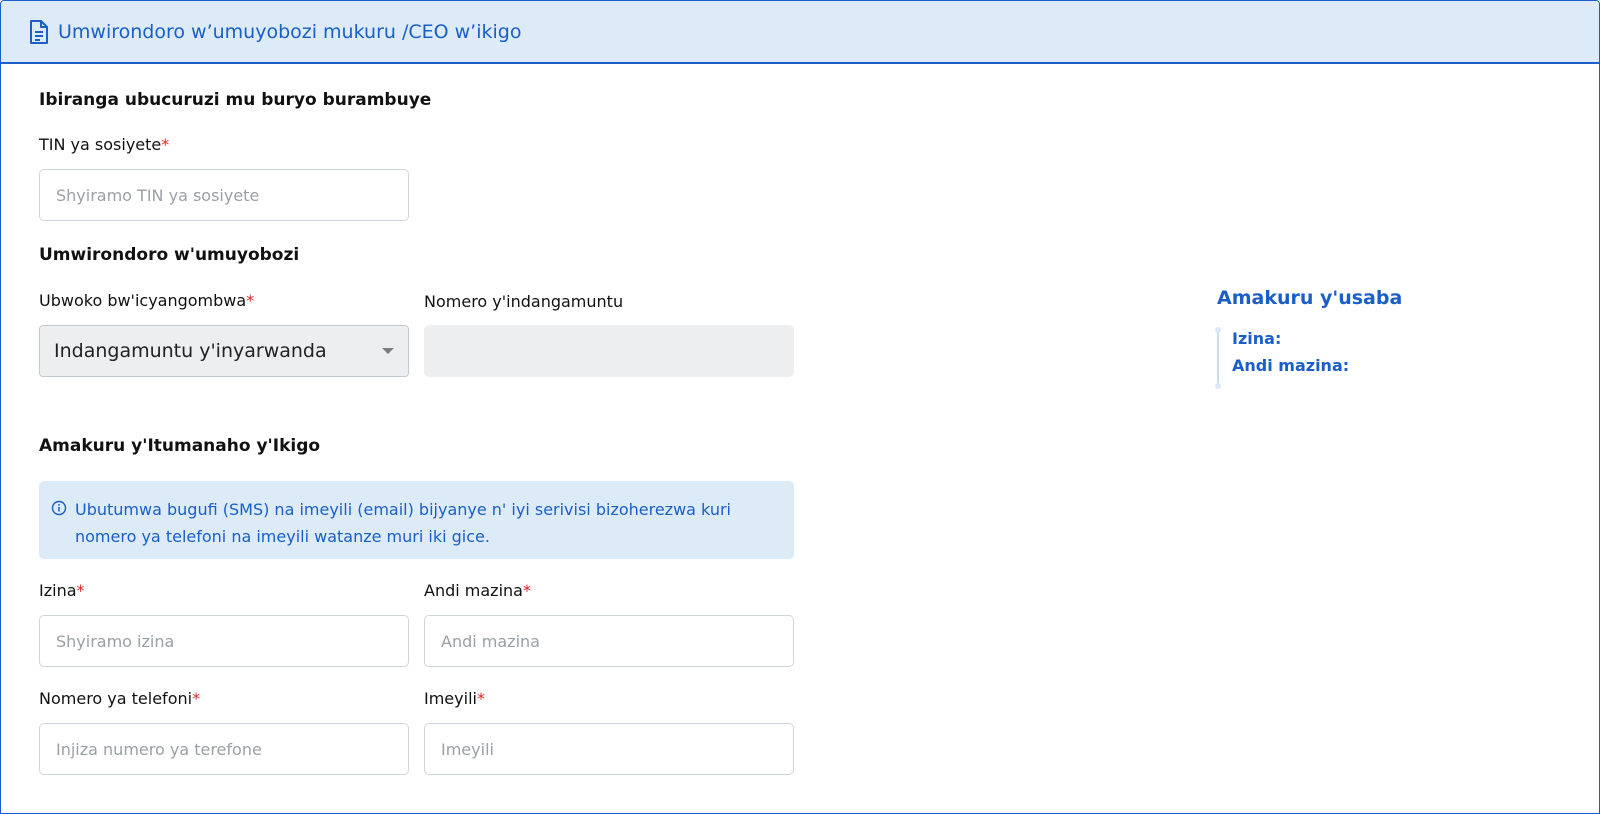 Image resolution: width=1600 pixels, height=814 pixels. Describe the element at coordinates (39, 32) in the screenshot. I see `document-icon` at that location.